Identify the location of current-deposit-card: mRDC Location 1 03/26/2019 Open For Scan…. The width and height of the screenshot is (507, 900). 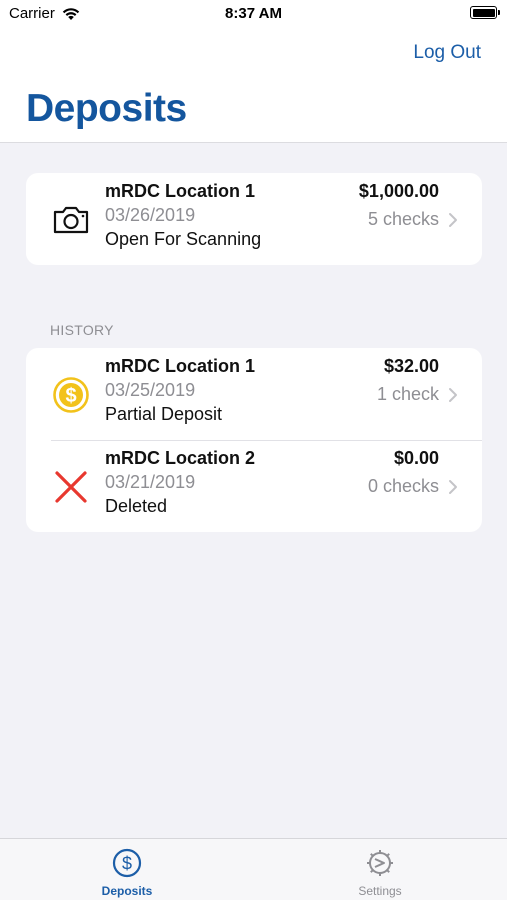
(254, 219).